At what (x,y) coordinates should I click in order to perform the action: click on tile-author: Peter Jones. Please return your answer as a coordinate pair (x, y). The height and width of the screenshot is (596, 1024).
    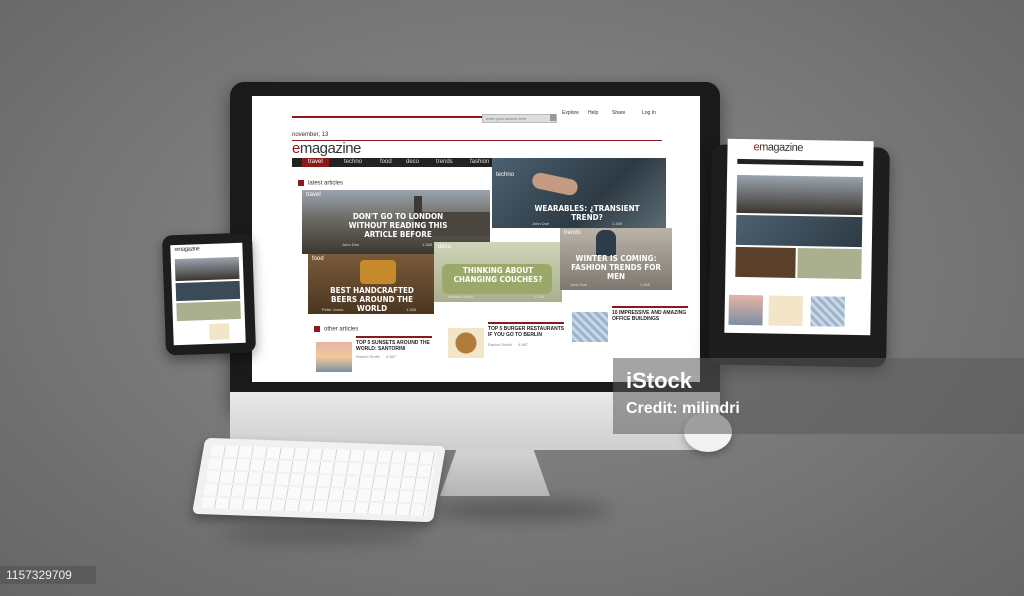
    Looking at the image, I should click on (333, 309).